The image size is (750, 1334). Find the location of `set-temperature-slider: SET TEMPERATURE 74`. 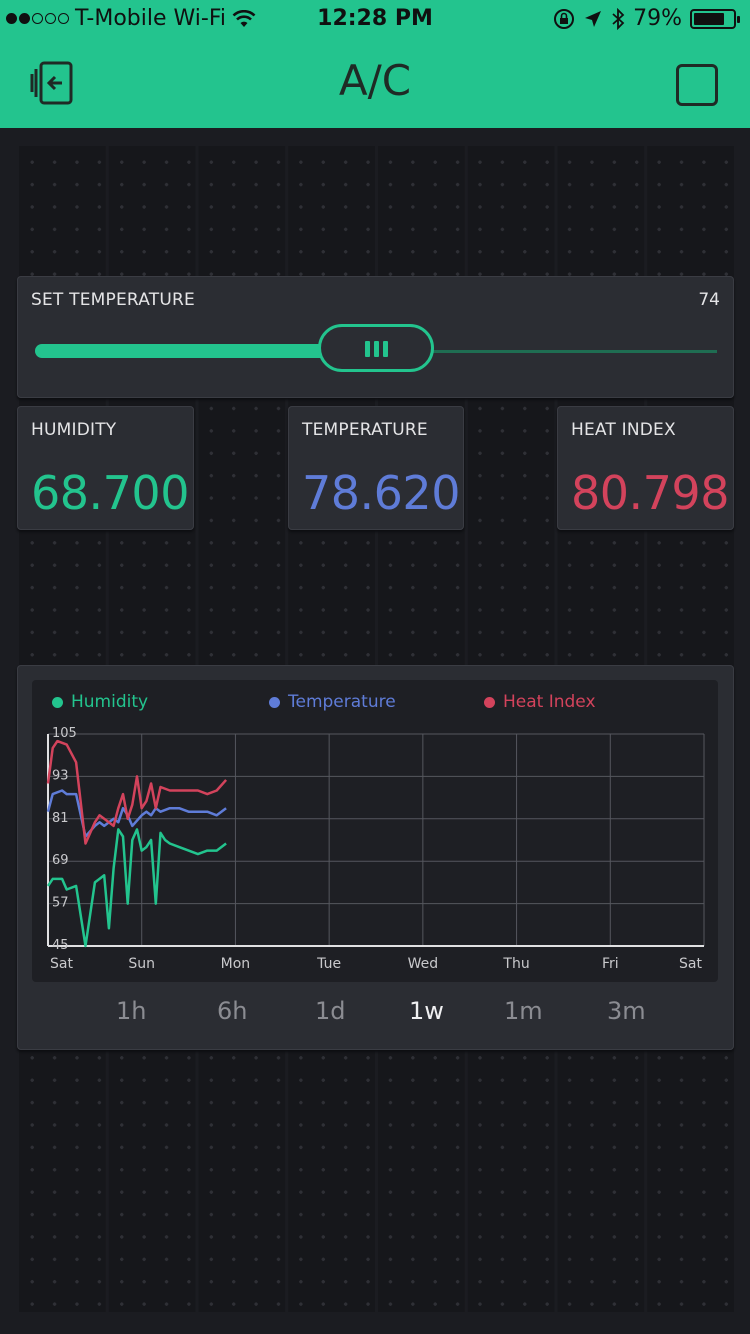

set-temperature-slider: SET TEMPERATURE 74 is located at coordinates (375, 337).